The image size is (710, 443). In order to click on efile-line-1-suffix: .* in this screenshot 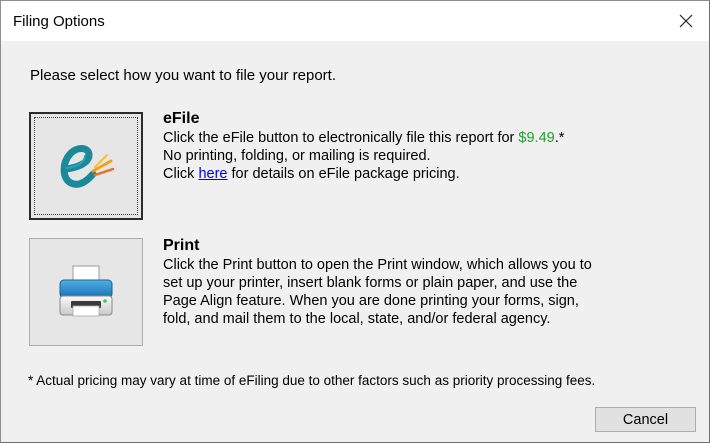, I will do `click(559, 138)`.